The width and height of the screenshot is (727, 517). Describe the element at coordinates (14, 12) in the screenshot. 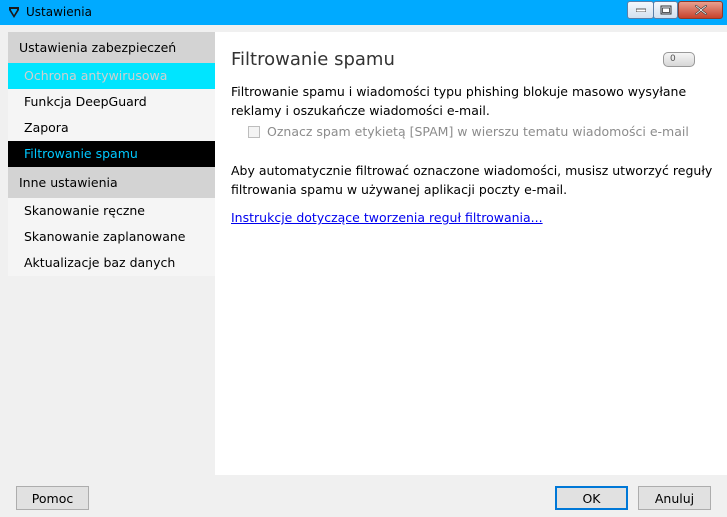

I see `shield-icon` at that location.